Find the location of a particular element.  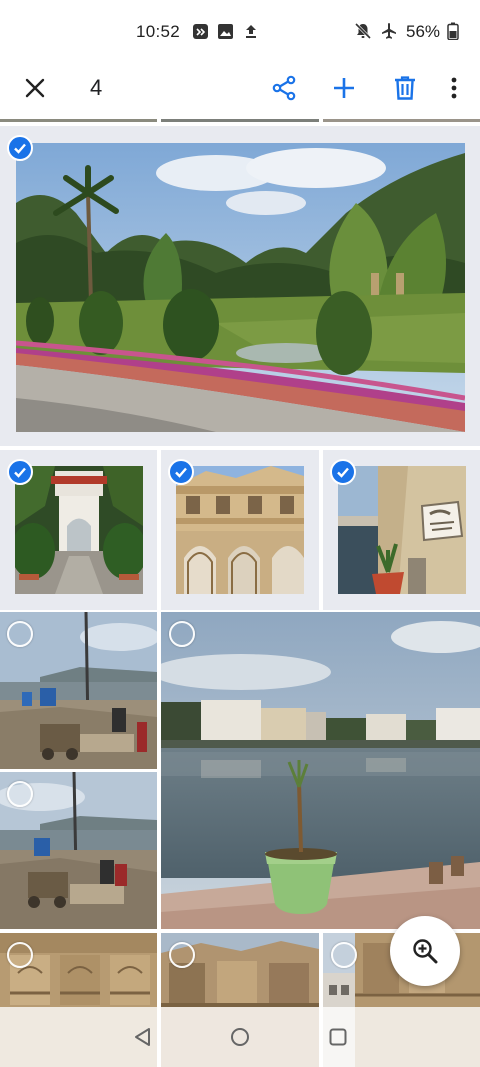

back-button is located at coordinates (143, 1037).